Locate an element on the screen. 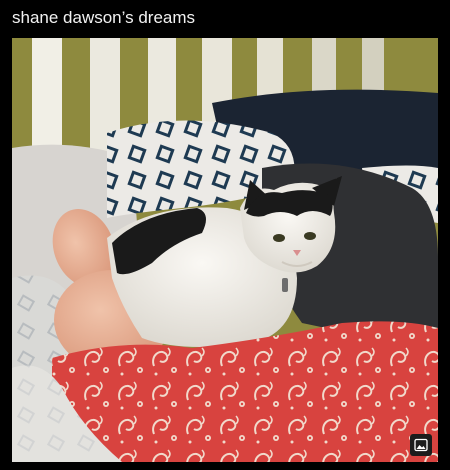  image-icon is located at coordinates (421, 445).